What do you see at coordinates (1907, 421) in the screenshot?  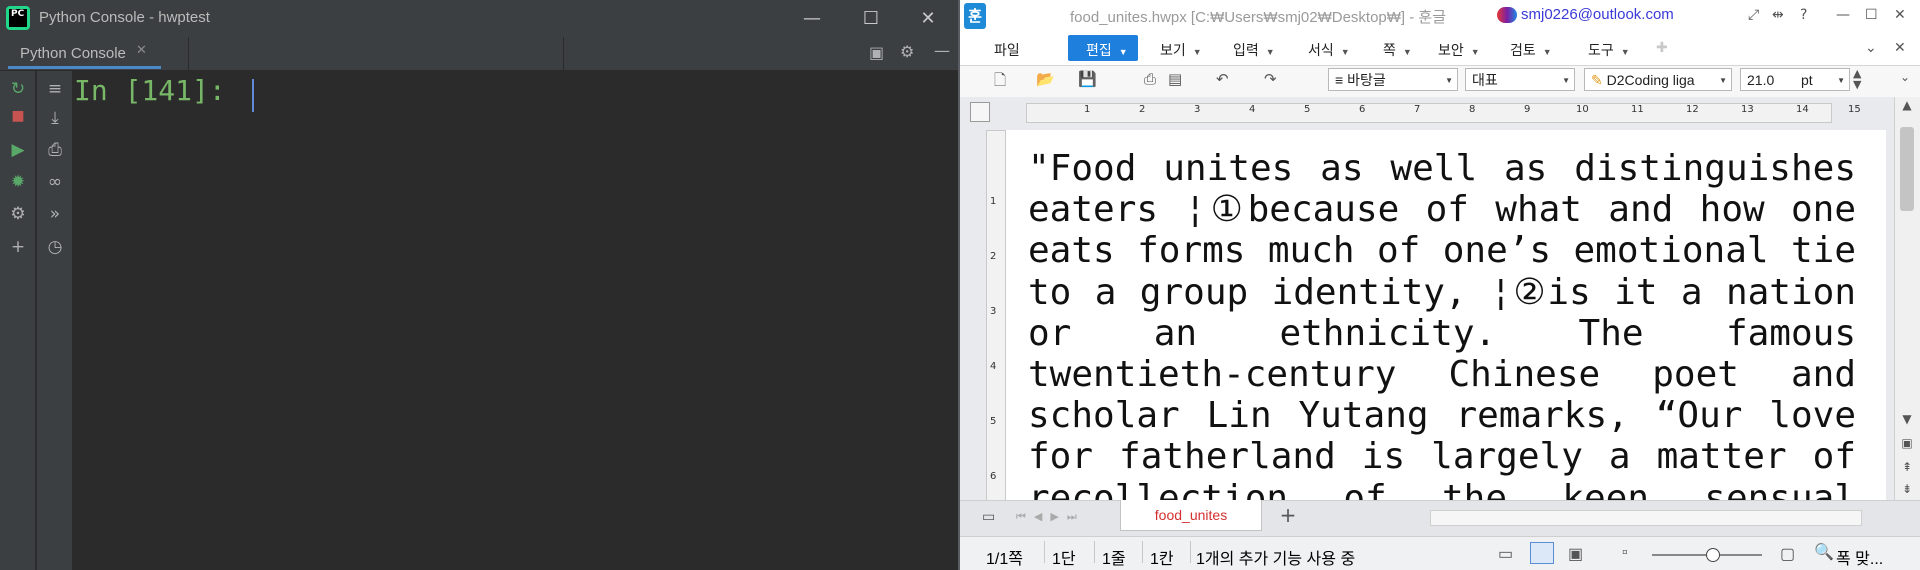 I see `scroll-down-icon: ▼` at bounding box center [1907, 421].